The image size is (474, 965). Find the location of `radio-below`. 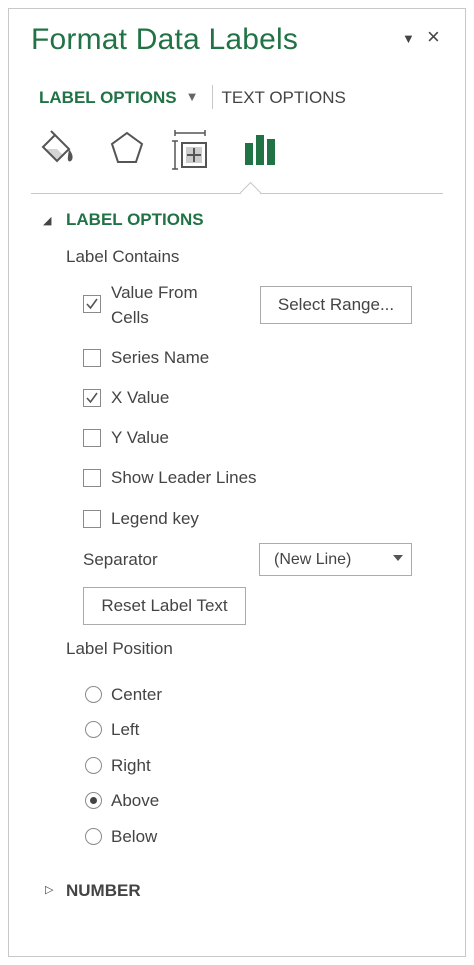

radio-below is located at coordinates (93, 836).